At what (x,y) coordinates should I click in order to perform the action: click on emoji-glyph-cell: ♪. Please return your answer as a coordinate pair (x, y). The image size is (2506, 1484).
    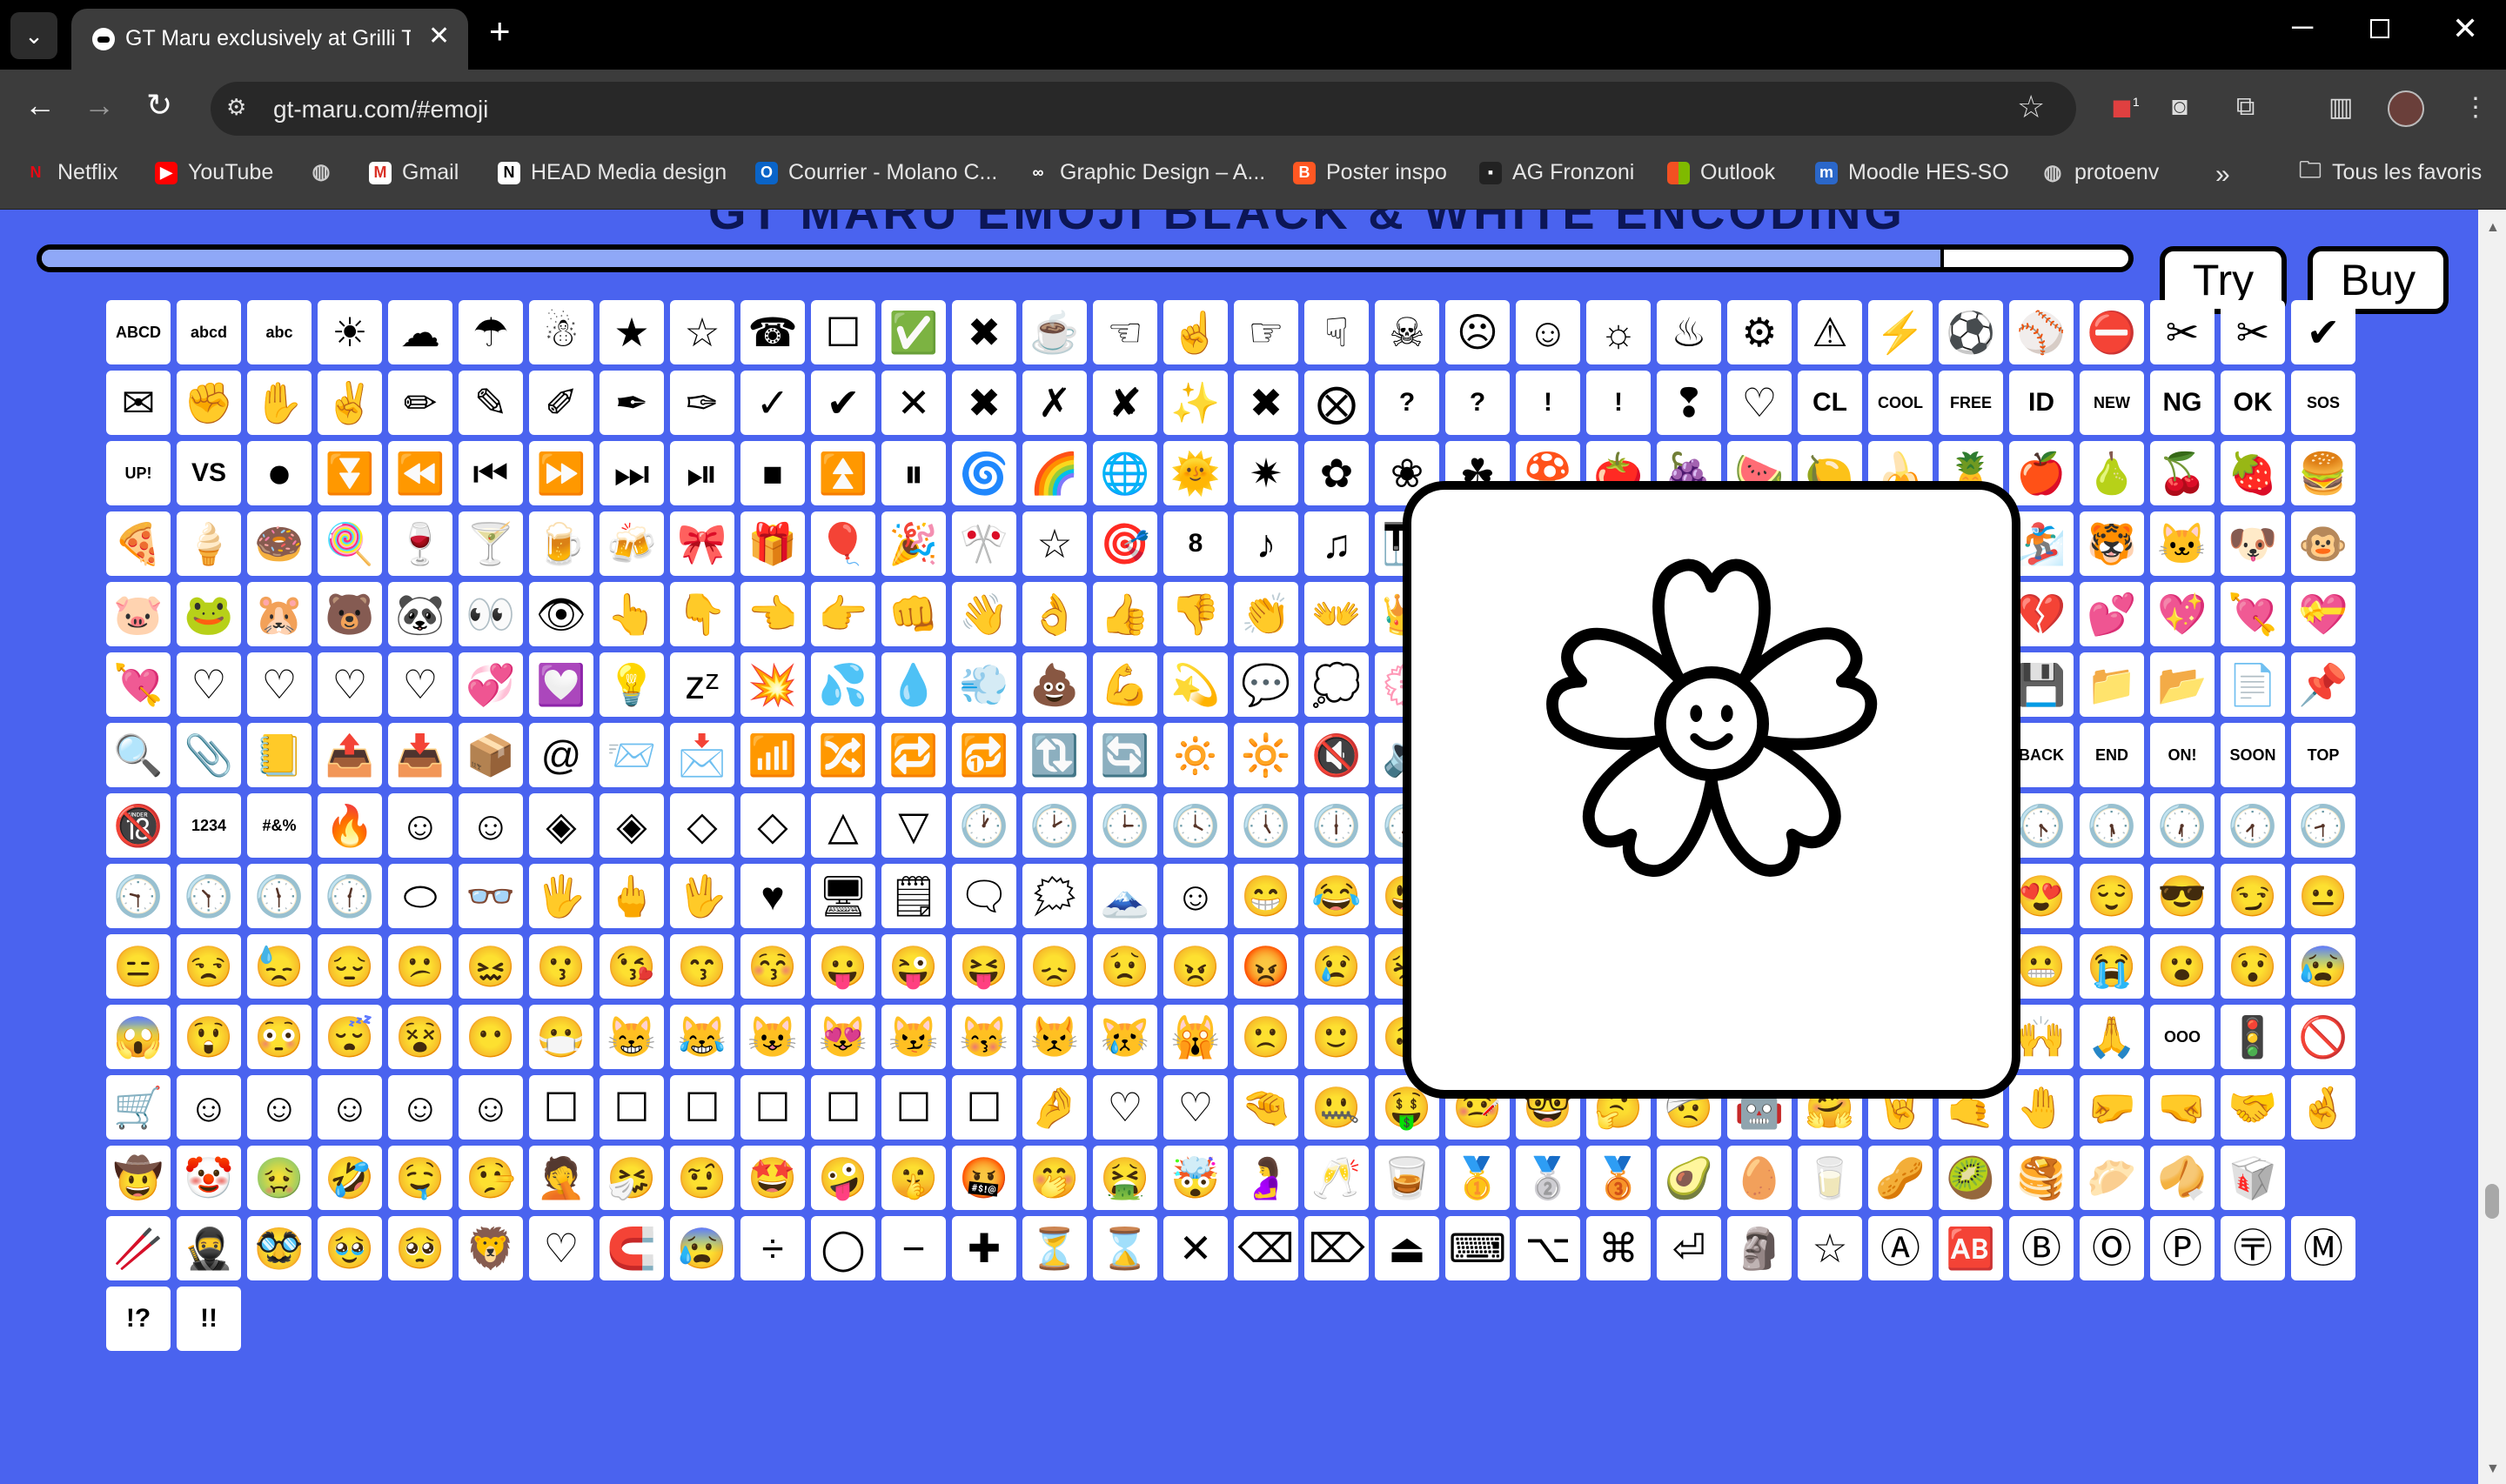
    Looking at the image, I should click on (1266, 543).